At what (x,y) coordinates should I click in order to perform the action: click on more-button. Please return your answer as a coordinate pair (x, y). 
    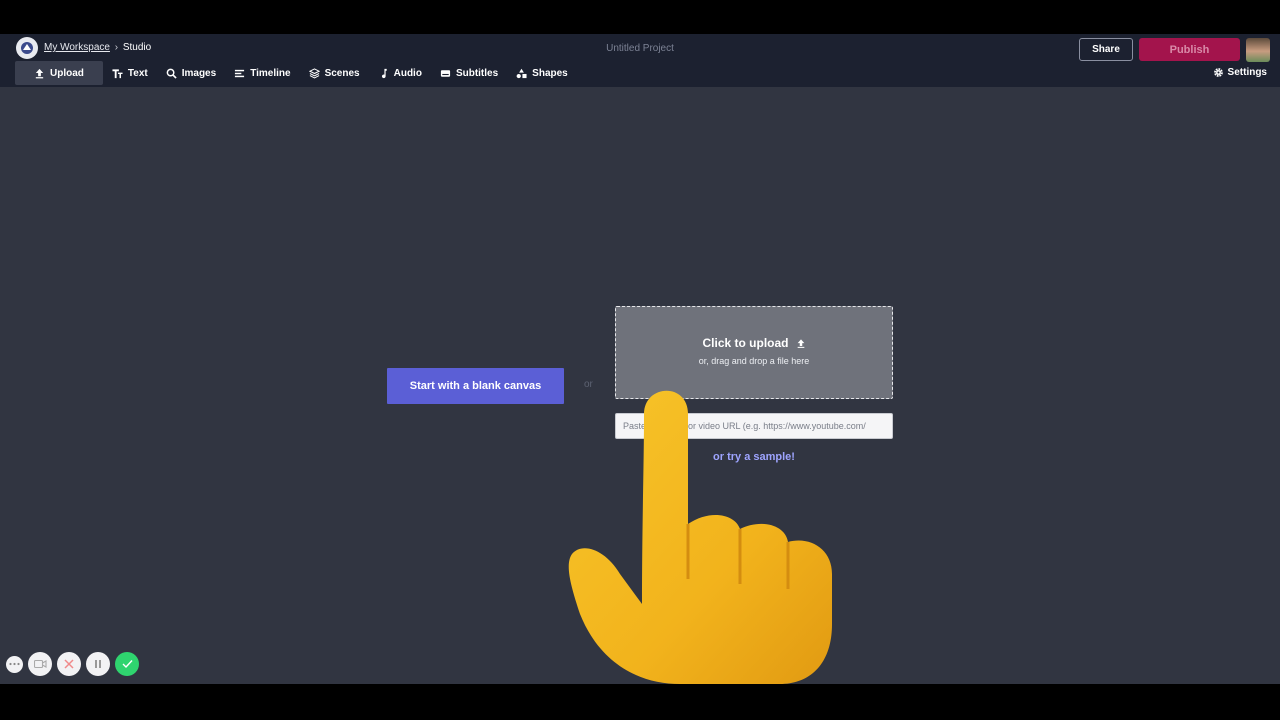
    Looking at the image, I should click on (14, 664).